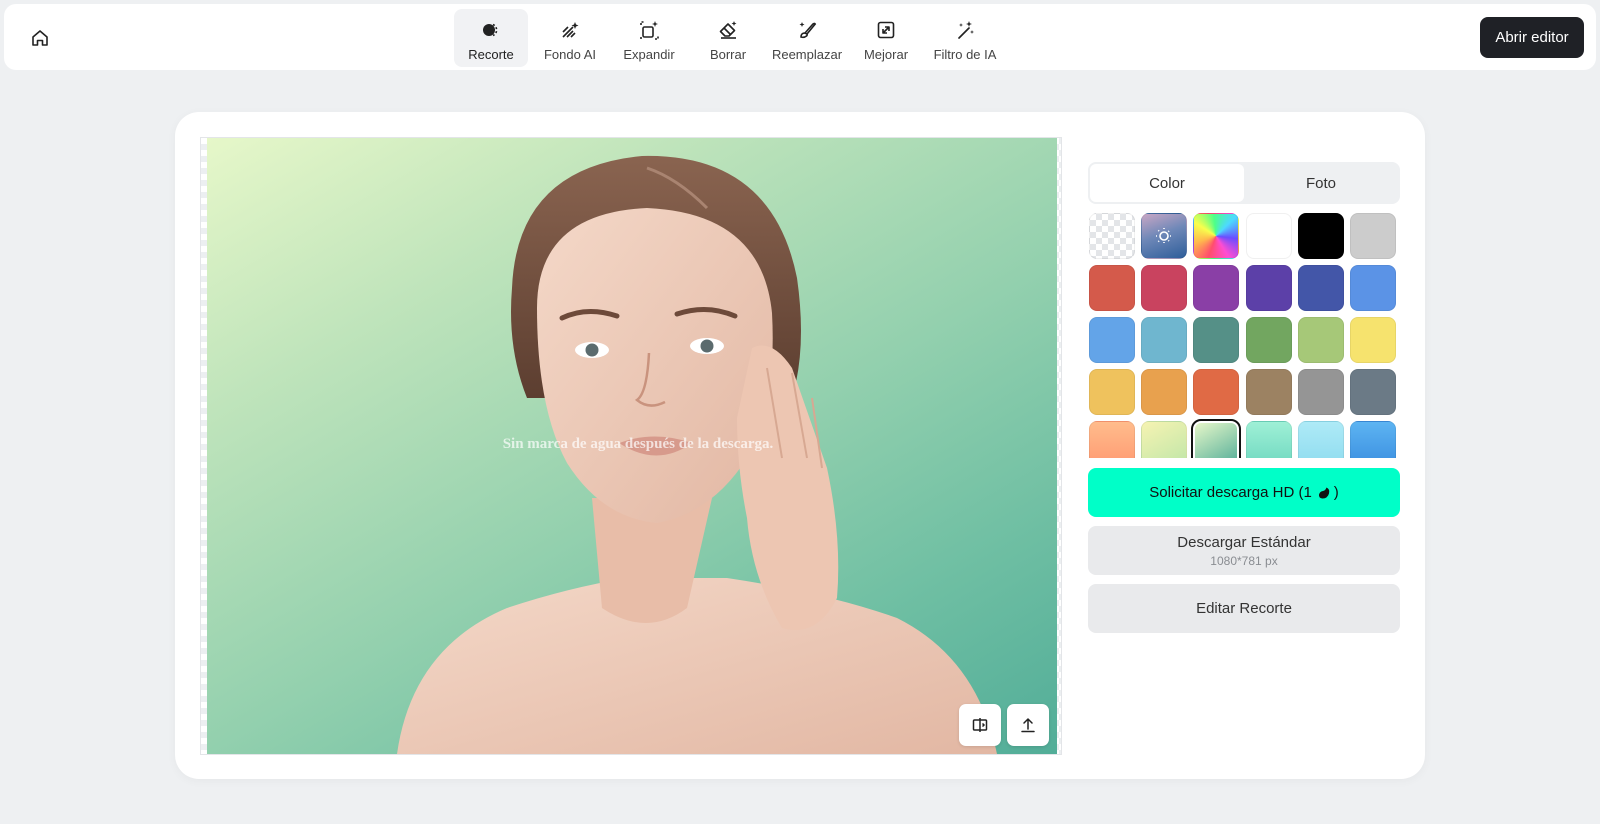 This screenshot has width=1600, height=824. Describe the element at coordinates (1216, 236) in the screenshot. I see `rainbow-swatch` at that location.